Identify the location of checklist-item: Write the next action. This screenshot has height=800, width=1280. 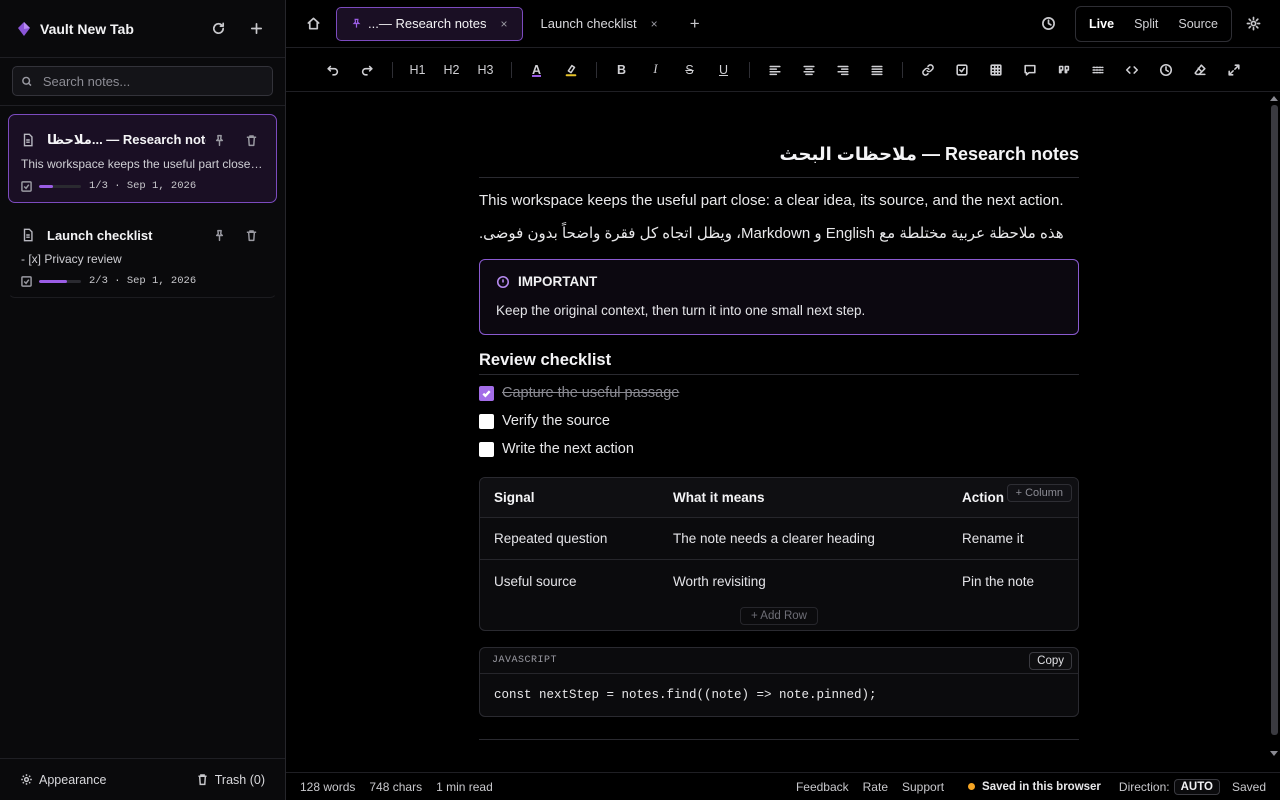
(779, 449).